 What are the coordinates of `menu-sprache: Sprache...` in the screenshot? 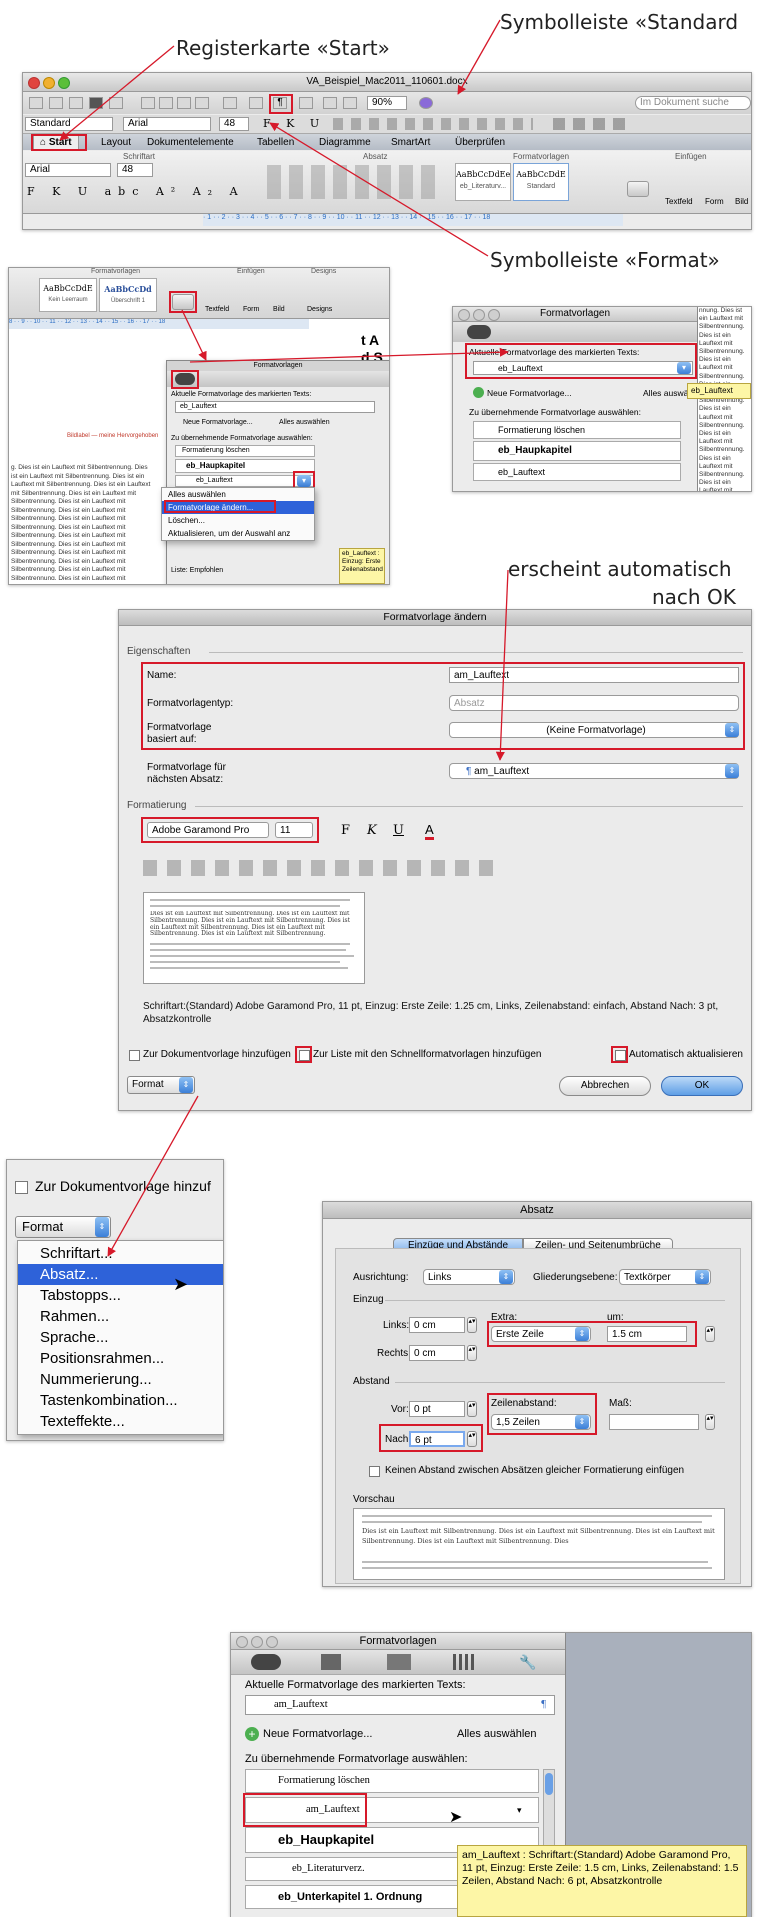 It's located at (120, 1337).